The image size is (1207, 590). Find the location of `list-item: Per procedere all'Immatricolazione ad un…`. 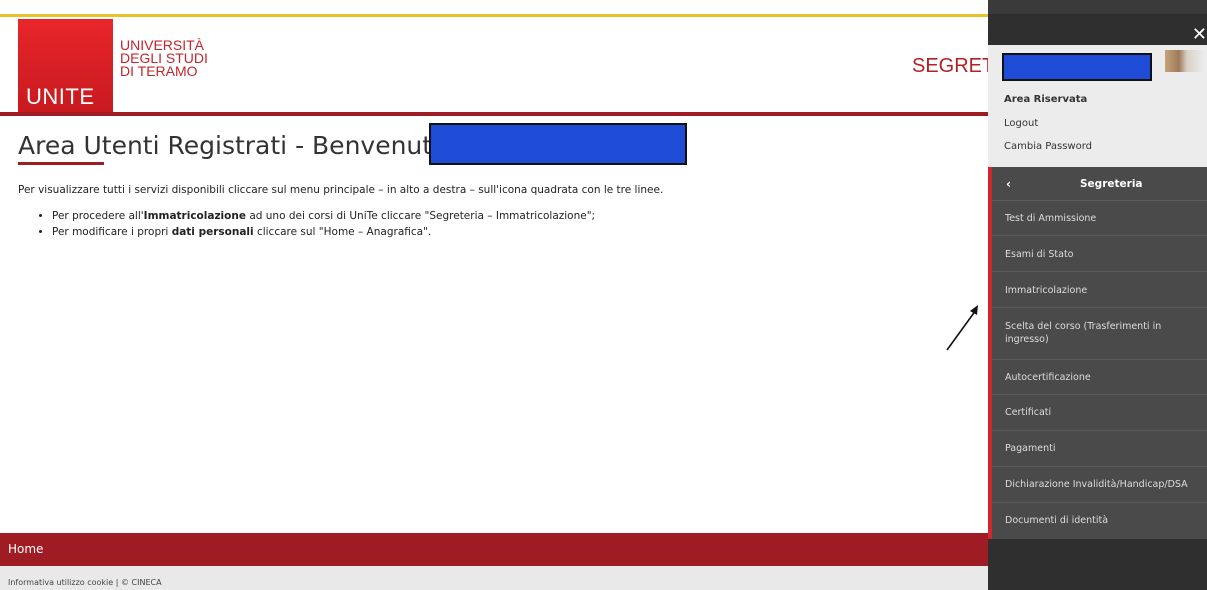

list-item: Per procedere all'Immatricolazione ad un… is located at coordinates (323, 216).